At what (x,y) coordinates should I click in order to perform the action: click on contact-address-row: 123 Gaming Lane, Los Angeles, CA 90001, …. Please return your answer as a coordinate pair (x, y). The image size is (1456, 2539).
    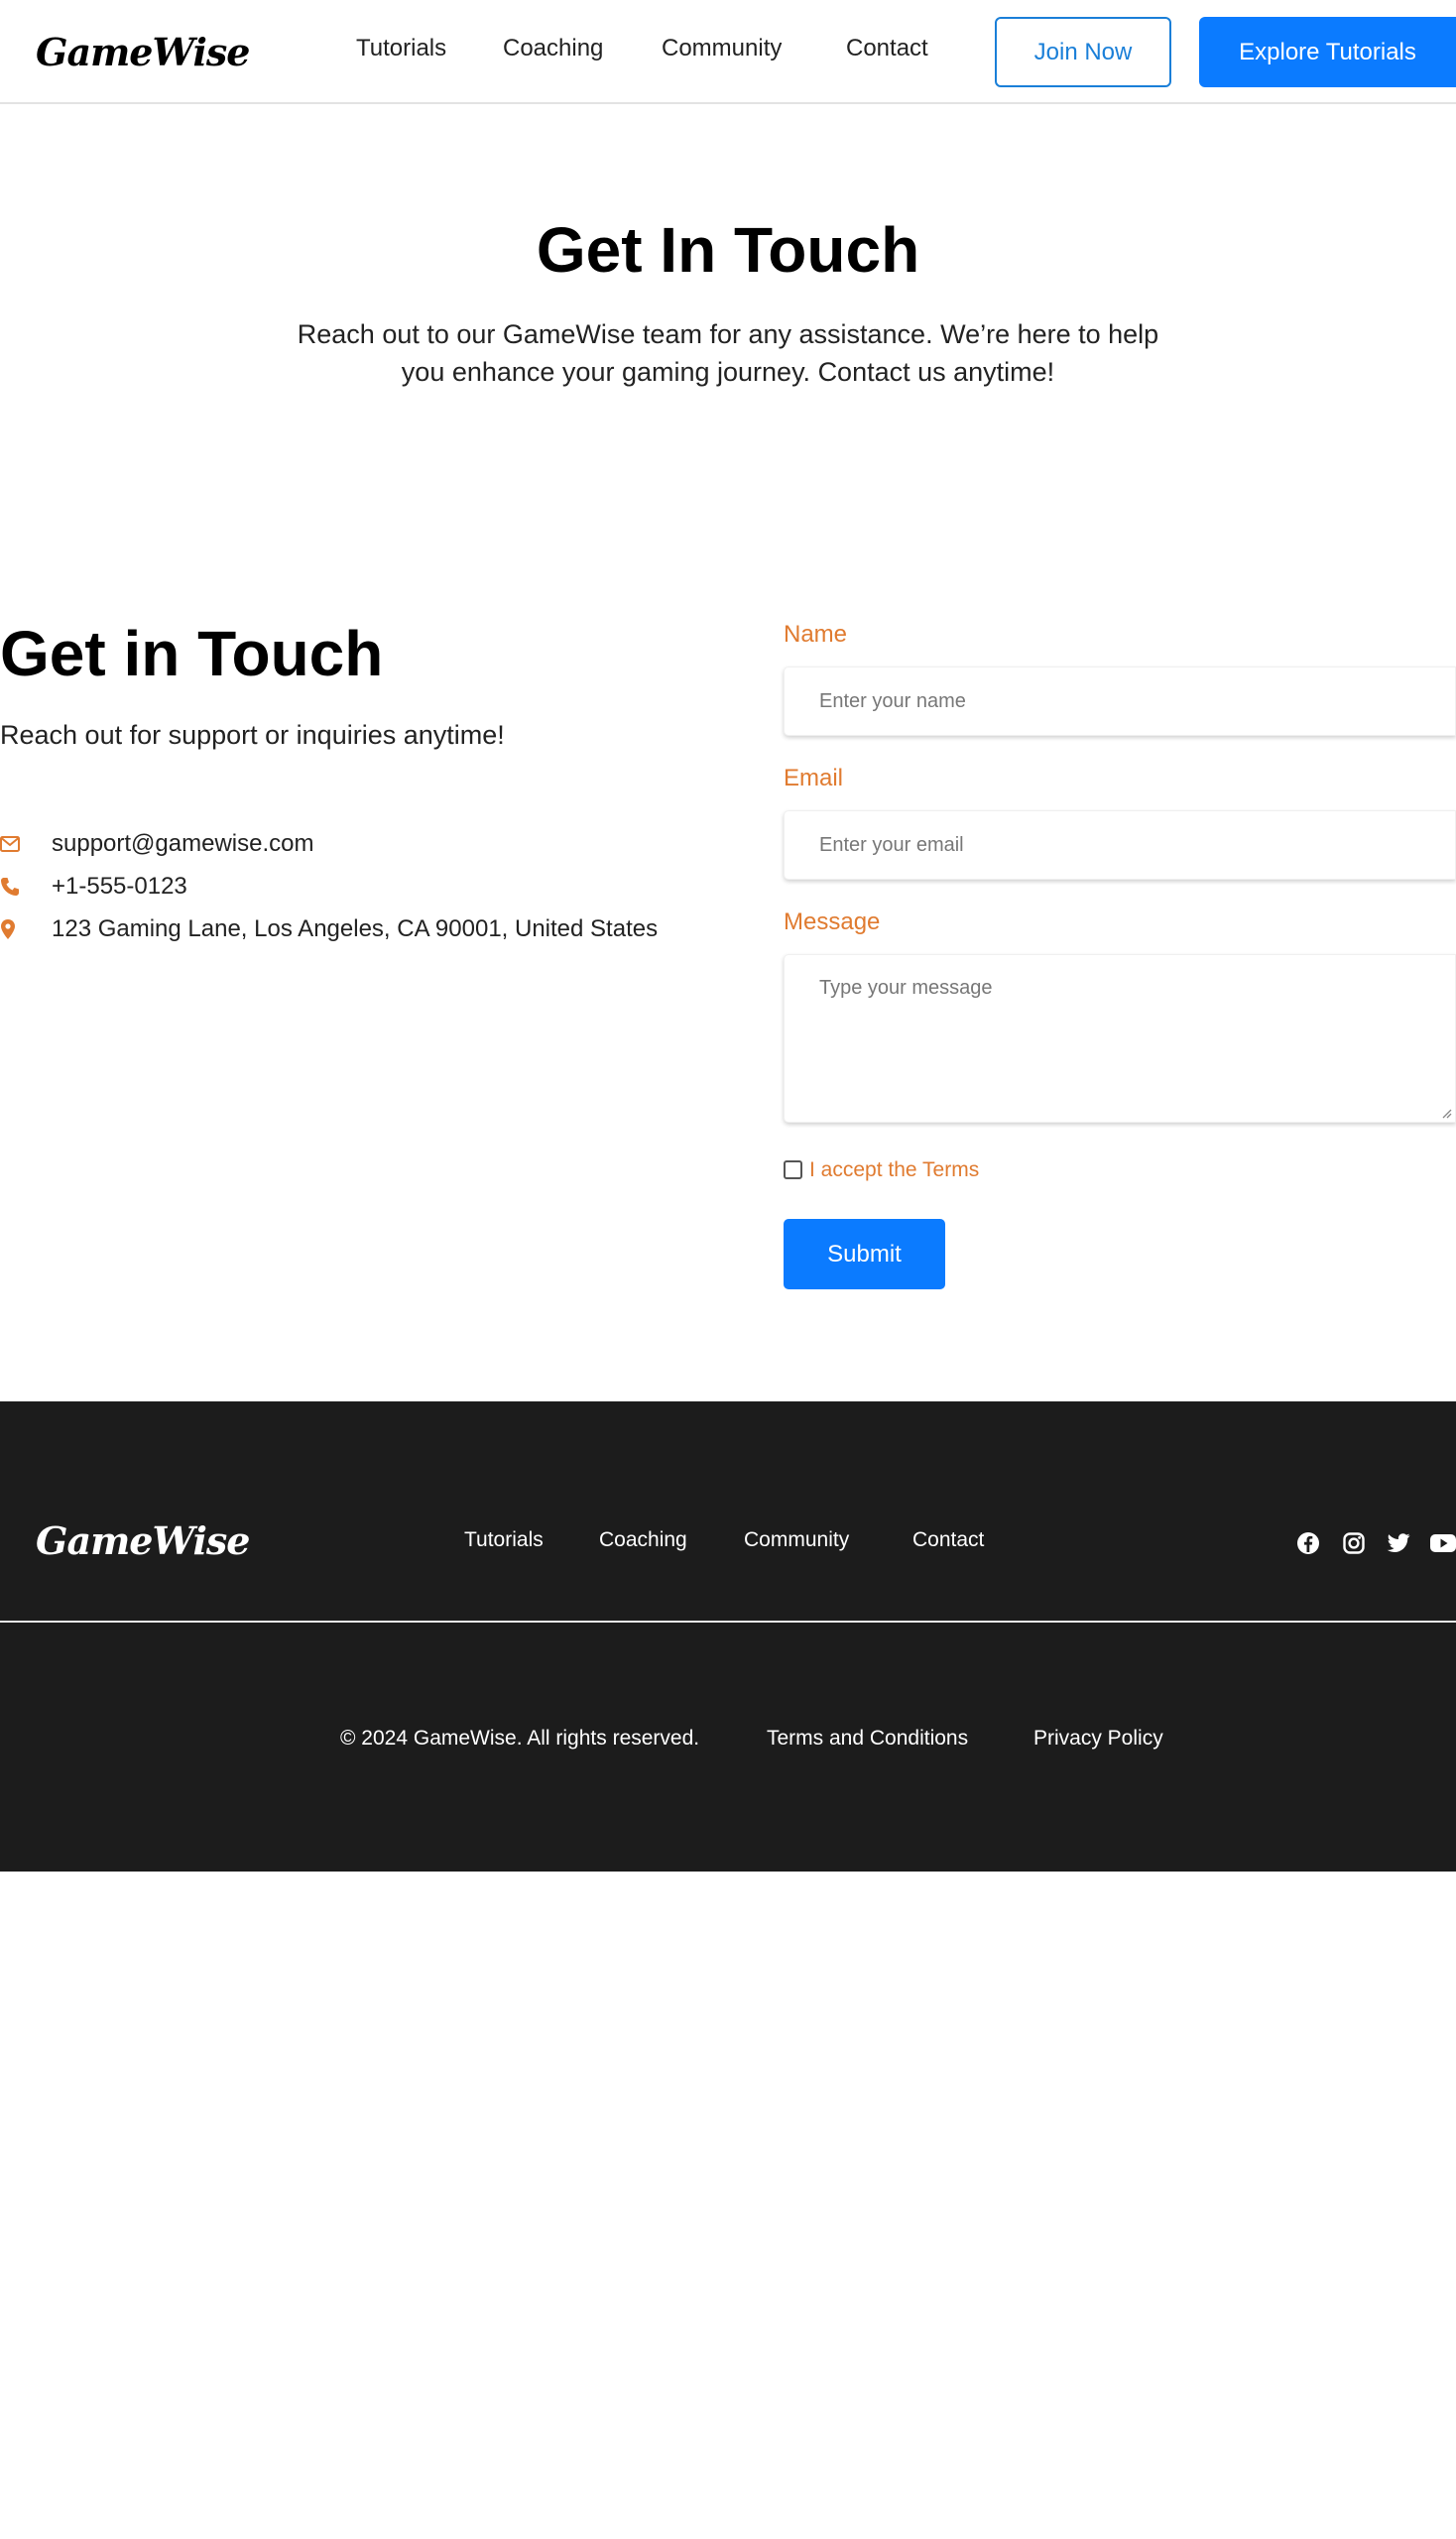
    Looking at the image, I should click on (329, 929).